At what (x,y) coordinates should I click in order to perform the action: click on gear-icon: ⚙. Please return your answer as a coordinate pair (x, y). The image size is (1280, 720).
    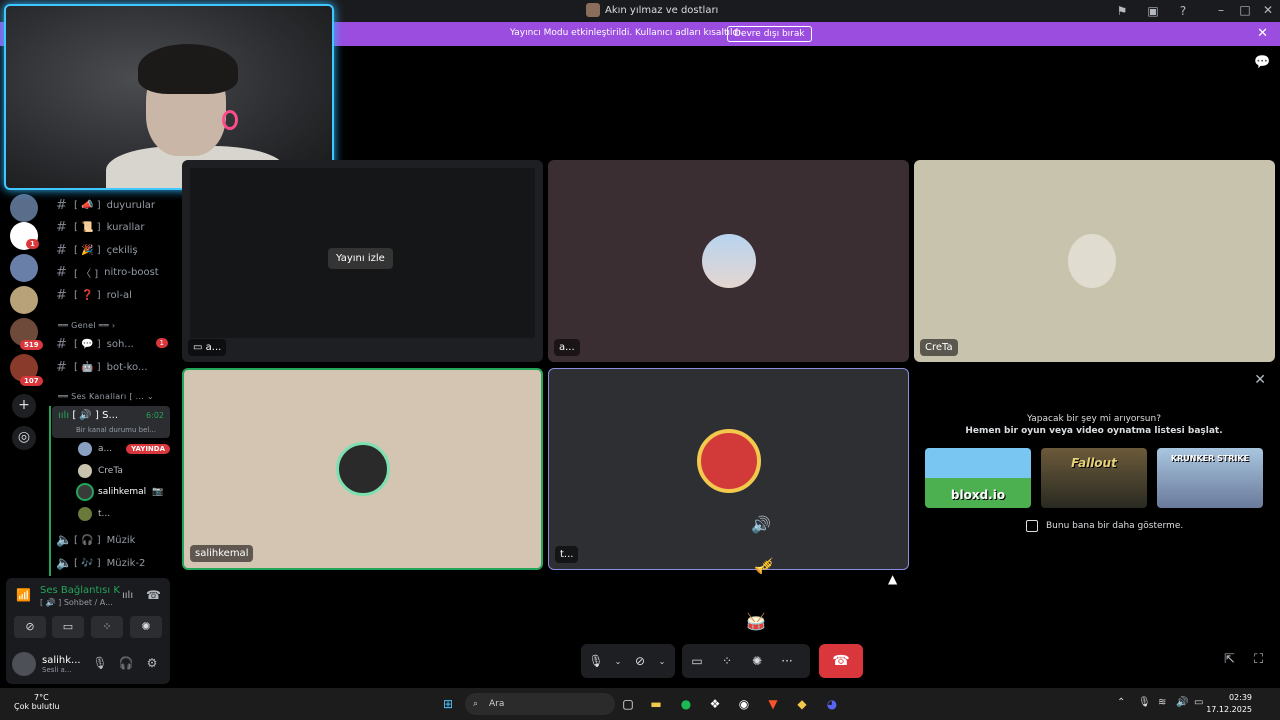
    Looking at the image, I should click on (152, 664).